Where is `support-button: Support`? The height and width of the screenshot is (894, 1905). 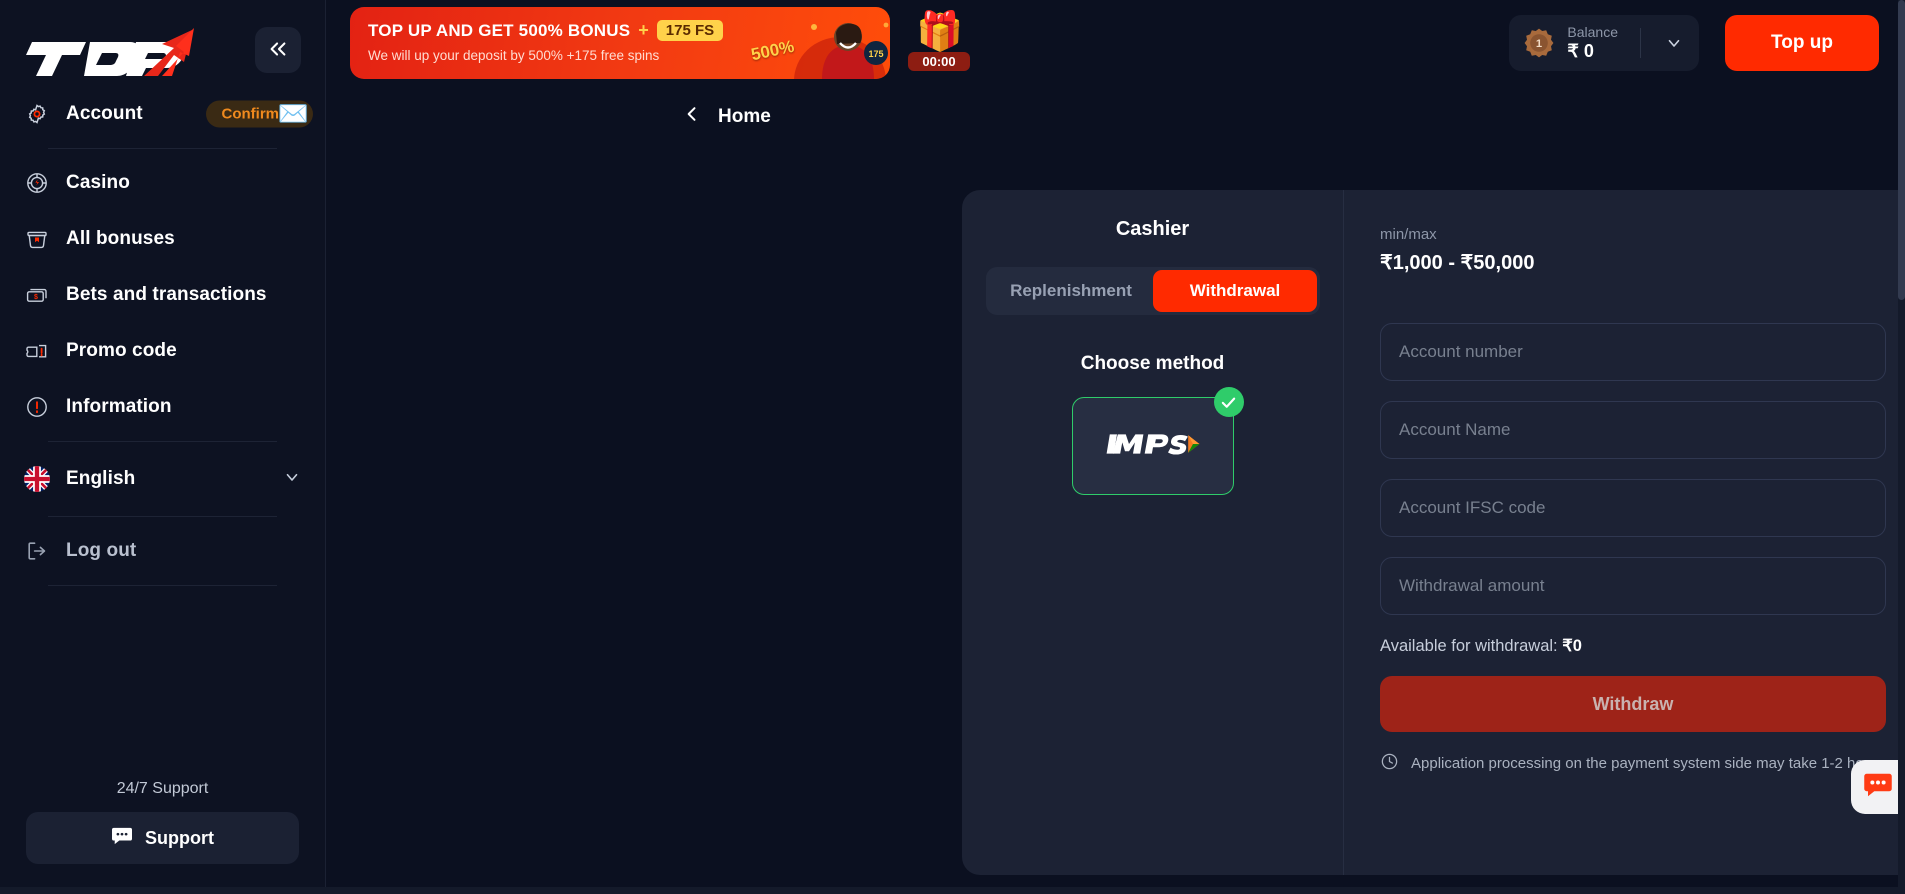
support-button: Support is located at coordinates (162, 838).